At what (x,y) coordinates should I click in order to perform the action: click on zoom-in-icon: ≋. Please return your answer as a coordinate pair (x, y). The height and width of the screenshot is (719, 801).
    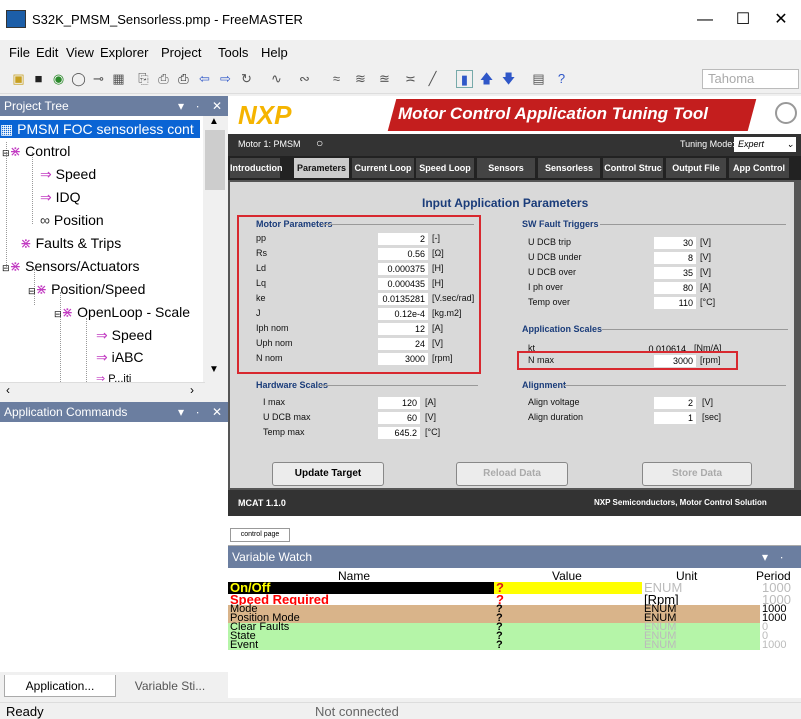
    Looking at the image, I should click on (360, 79).